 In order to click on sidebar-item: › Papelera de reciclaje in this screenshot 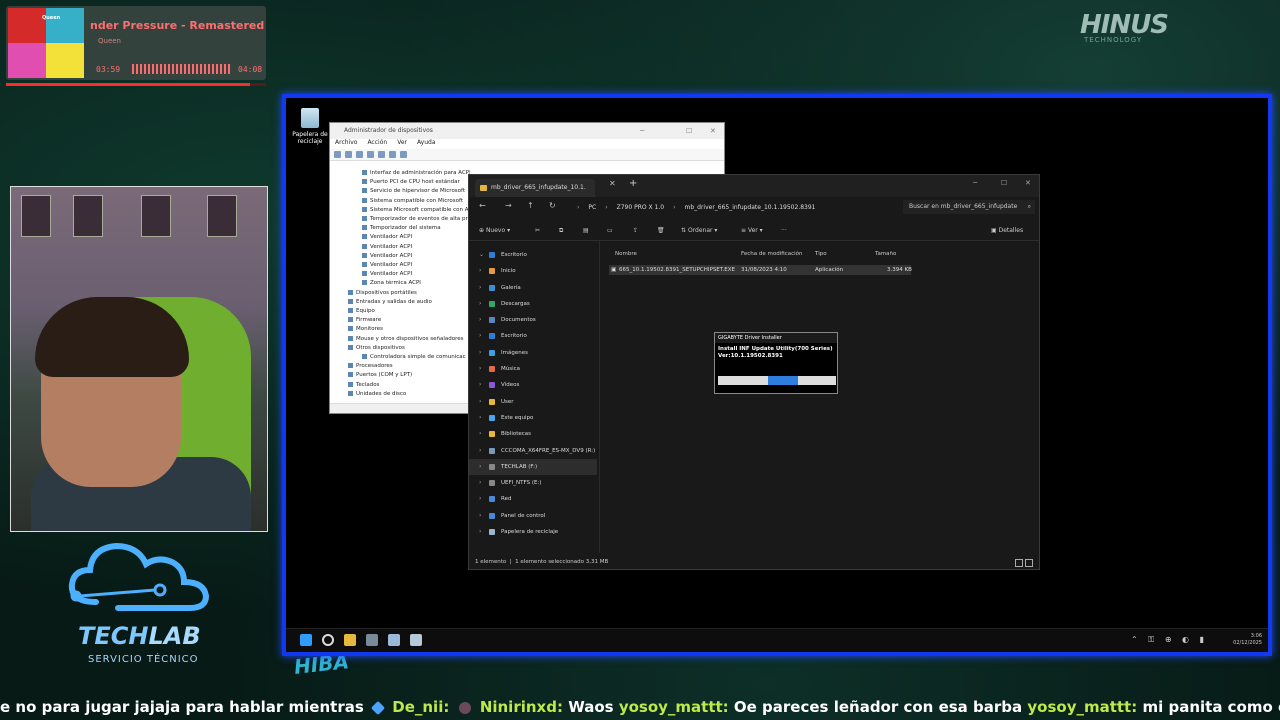, I will do `click(533, 532)`.